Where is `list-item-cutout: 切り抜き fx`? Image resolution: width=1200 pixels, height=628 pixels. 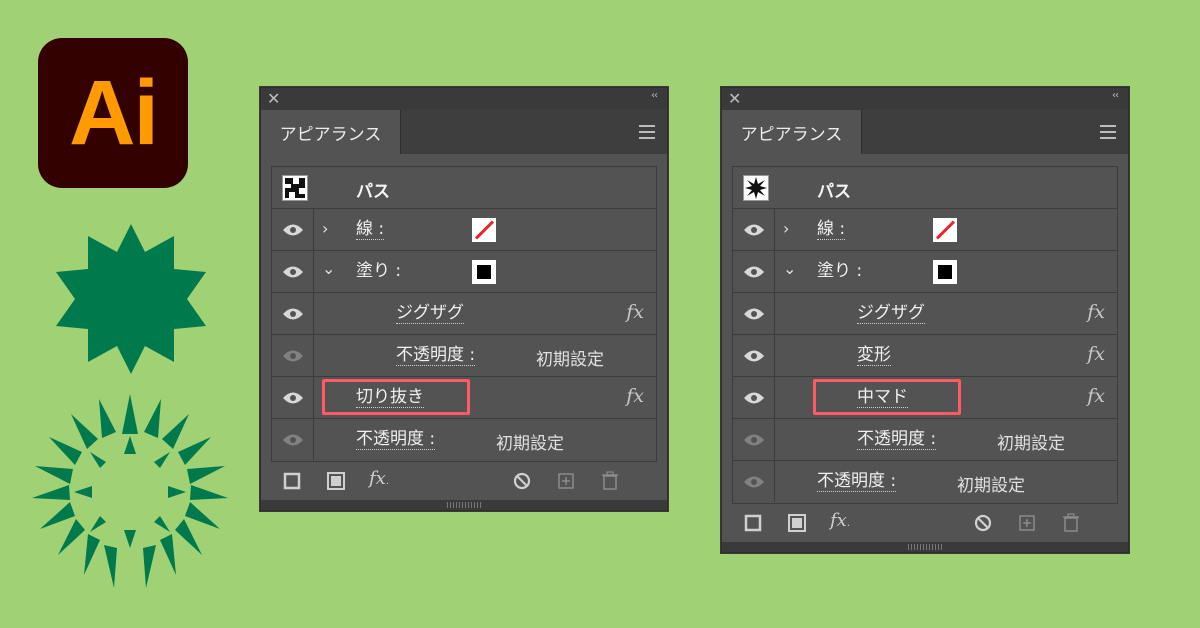
list-item-cutout: 切り抜き fx is located at coordinates (464, 398).